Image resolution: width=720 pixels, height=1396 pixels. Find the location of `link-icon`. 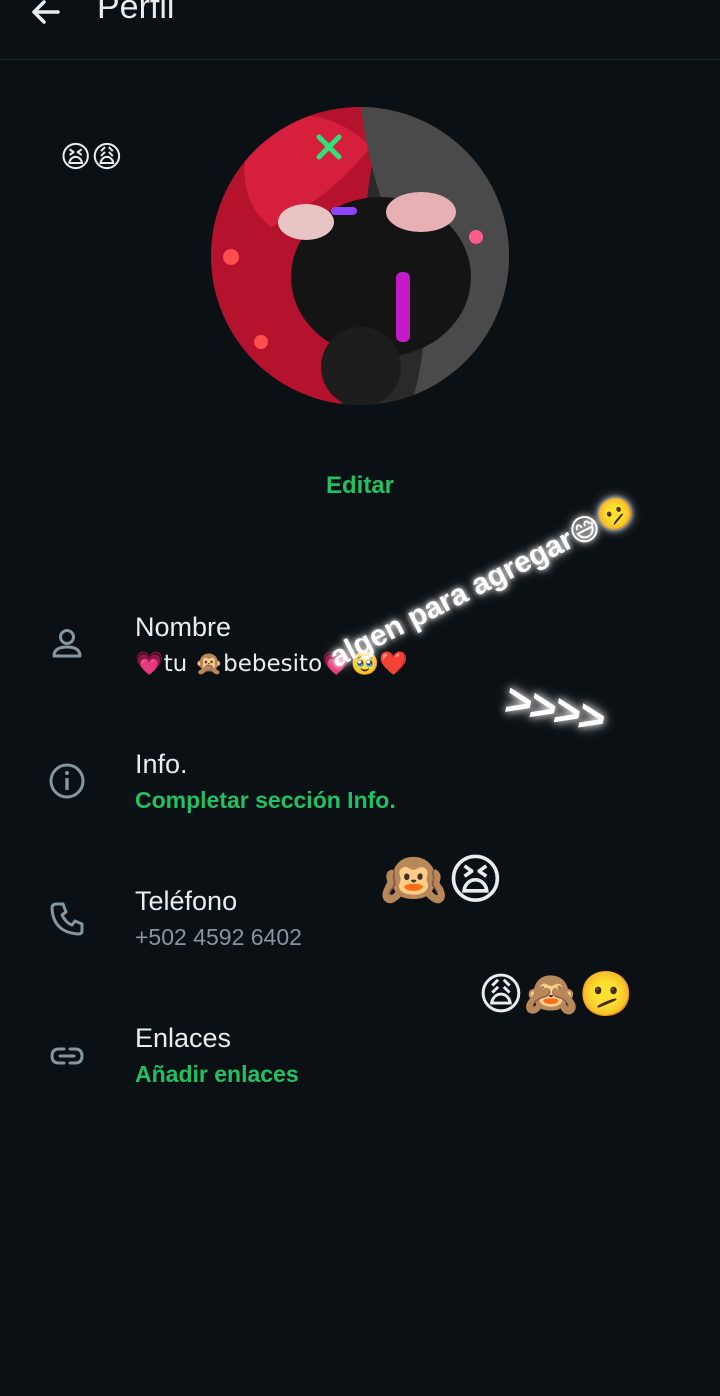

link-icon is located at coordinates (67, 1056).